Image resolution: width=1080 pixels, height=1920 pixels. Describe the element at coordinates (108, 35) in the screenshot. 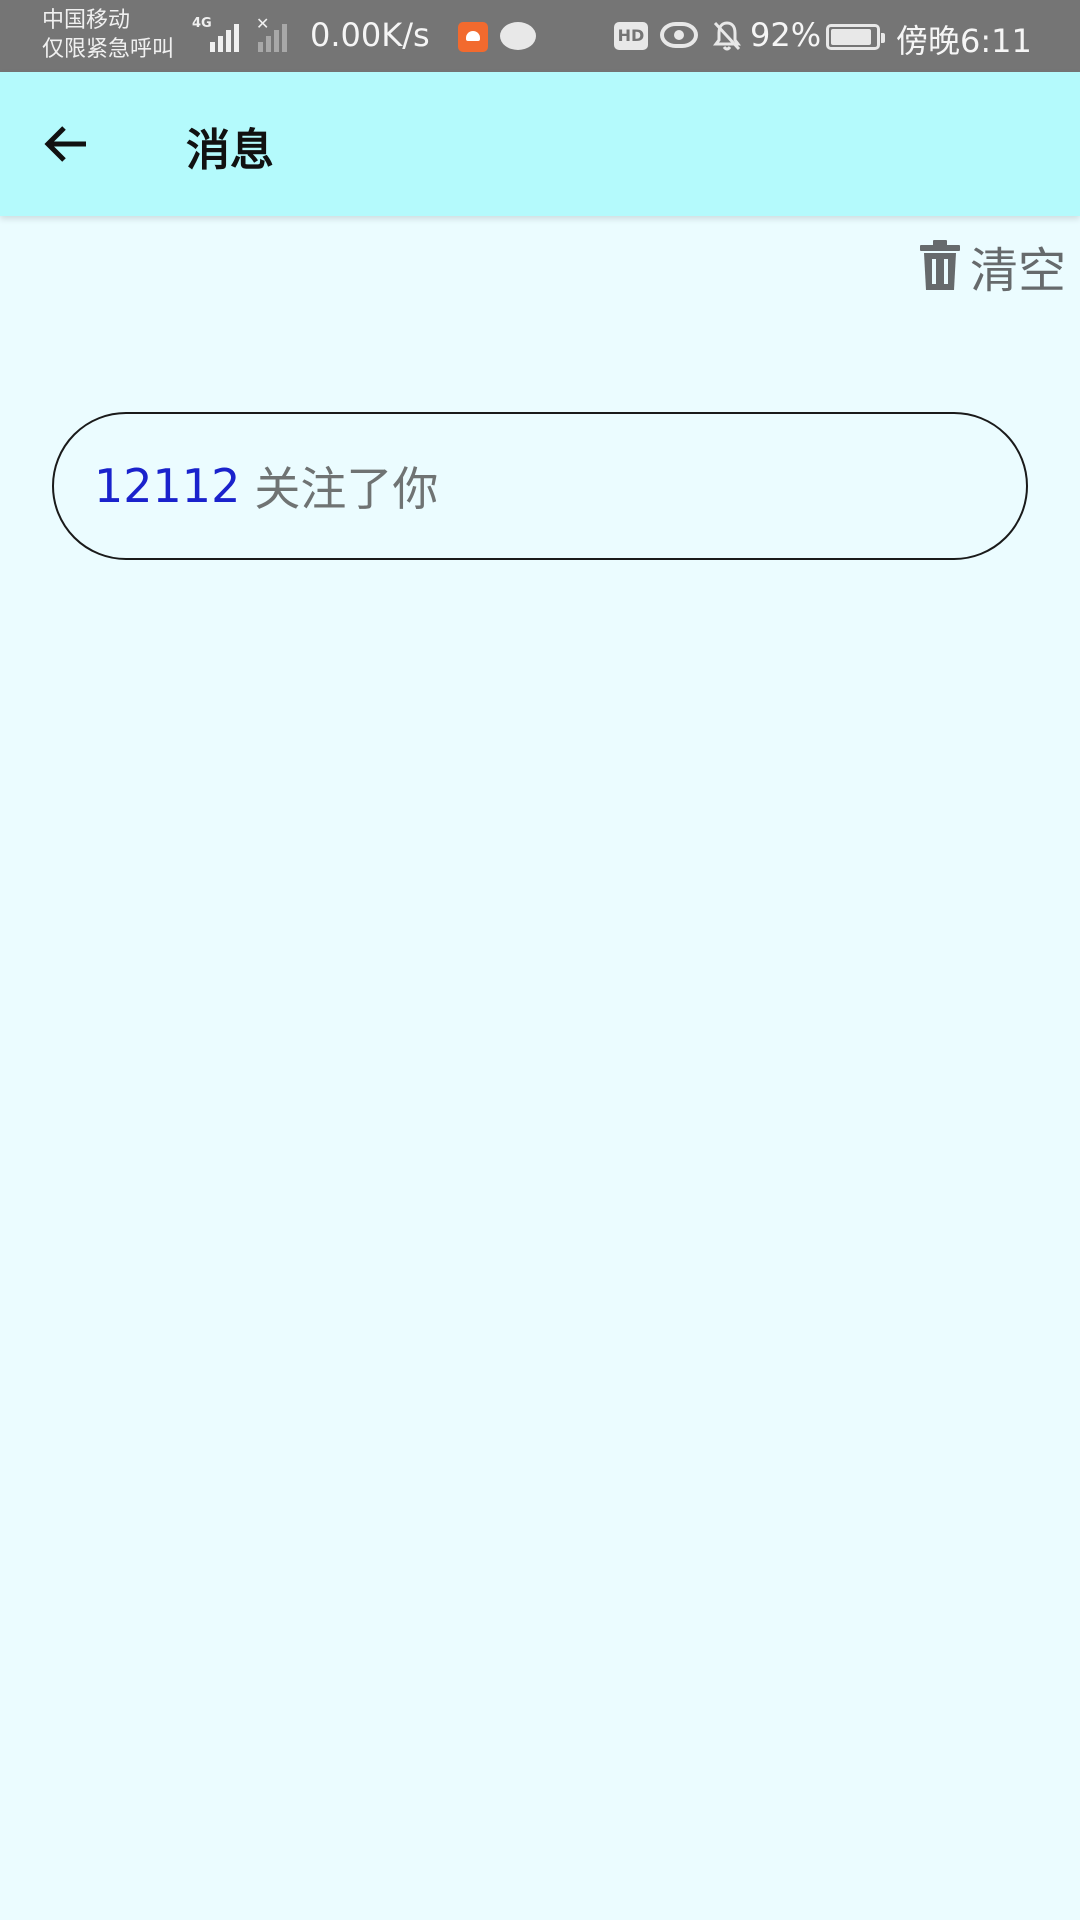

I see `carrier-info: 中国移动 仅限紧急呼叫` at that location.